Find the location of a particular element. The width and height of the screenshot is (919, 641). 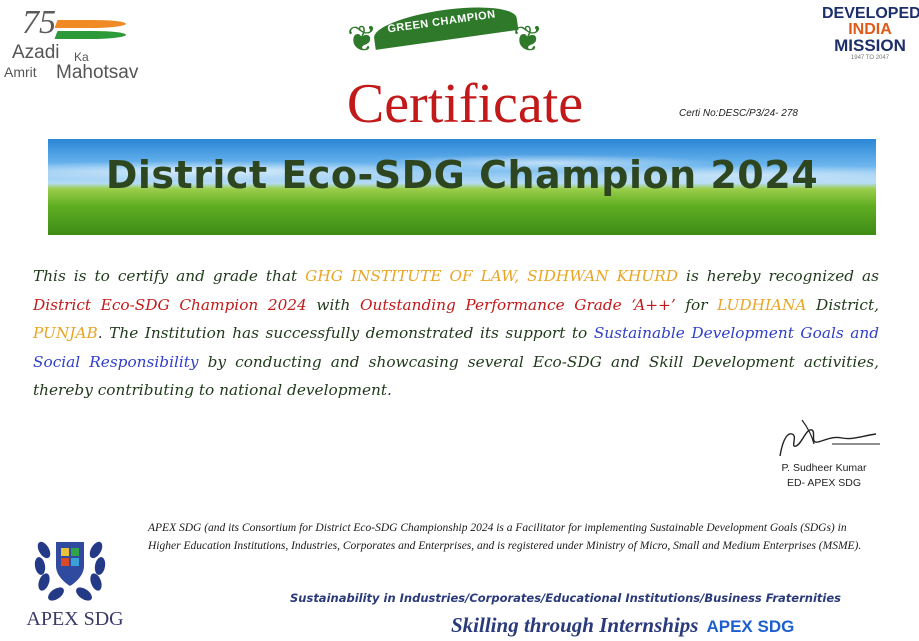

footer-slogan: Skilling through Internships APEX SDG is located at coordinates (622, 625).